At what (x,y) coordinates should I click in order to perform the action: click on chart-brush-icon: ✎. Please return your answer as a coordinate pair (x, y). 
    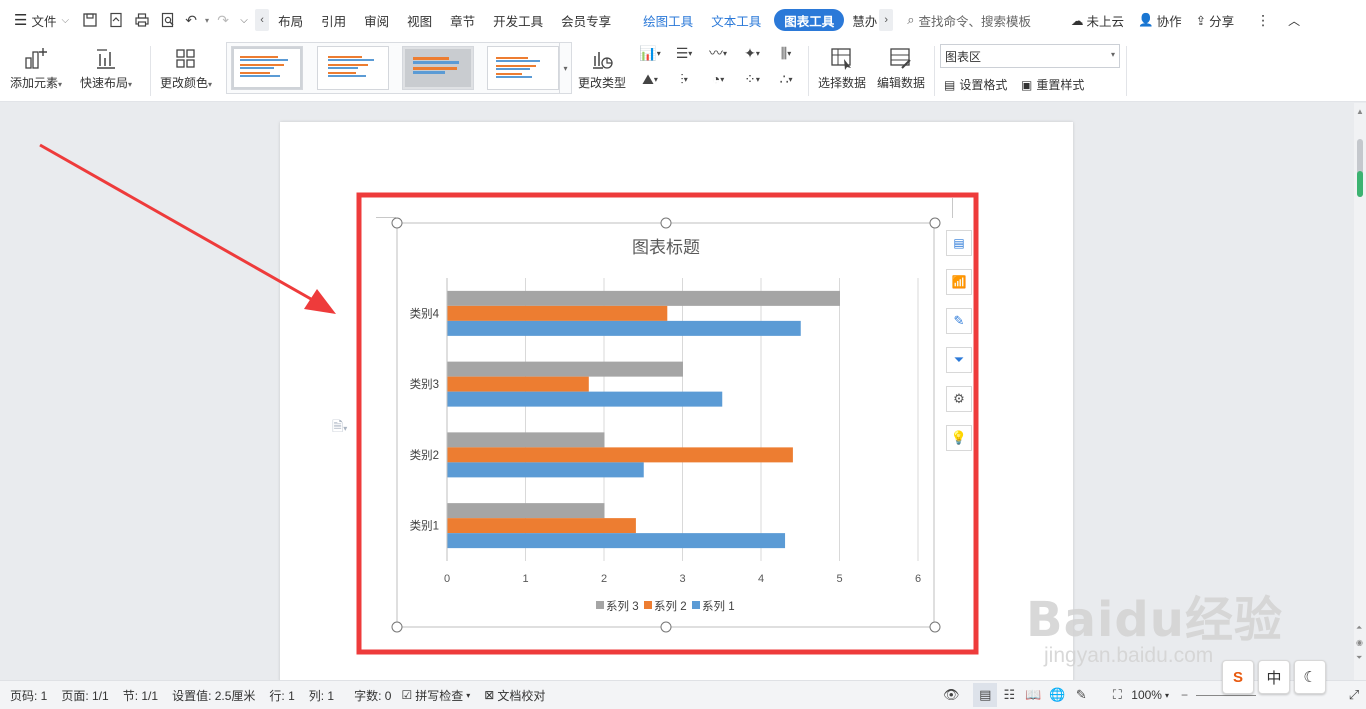
    Looking at the image, I should click on (959, 321).